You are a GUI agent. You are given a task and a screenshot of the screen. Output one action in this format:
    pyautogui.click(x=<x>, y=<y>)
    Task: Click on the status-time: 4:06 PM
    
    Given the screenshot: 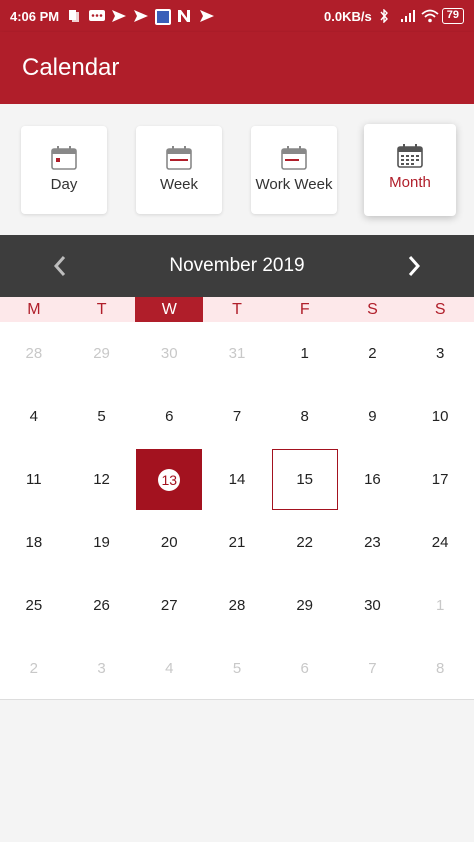 What is the action you would take?
    pyautogui.click(x=35, y=16)
    